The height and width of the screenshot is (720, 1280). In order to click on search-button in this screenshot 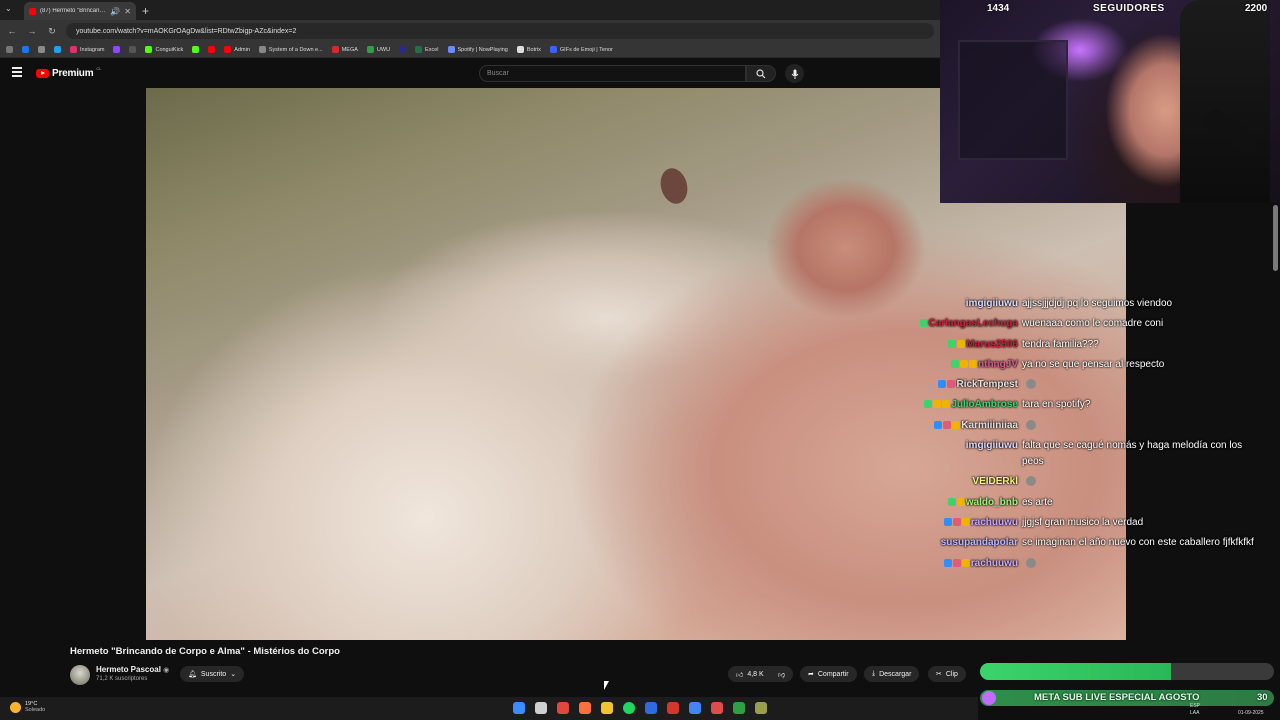, I will do `click(761, 73)`.